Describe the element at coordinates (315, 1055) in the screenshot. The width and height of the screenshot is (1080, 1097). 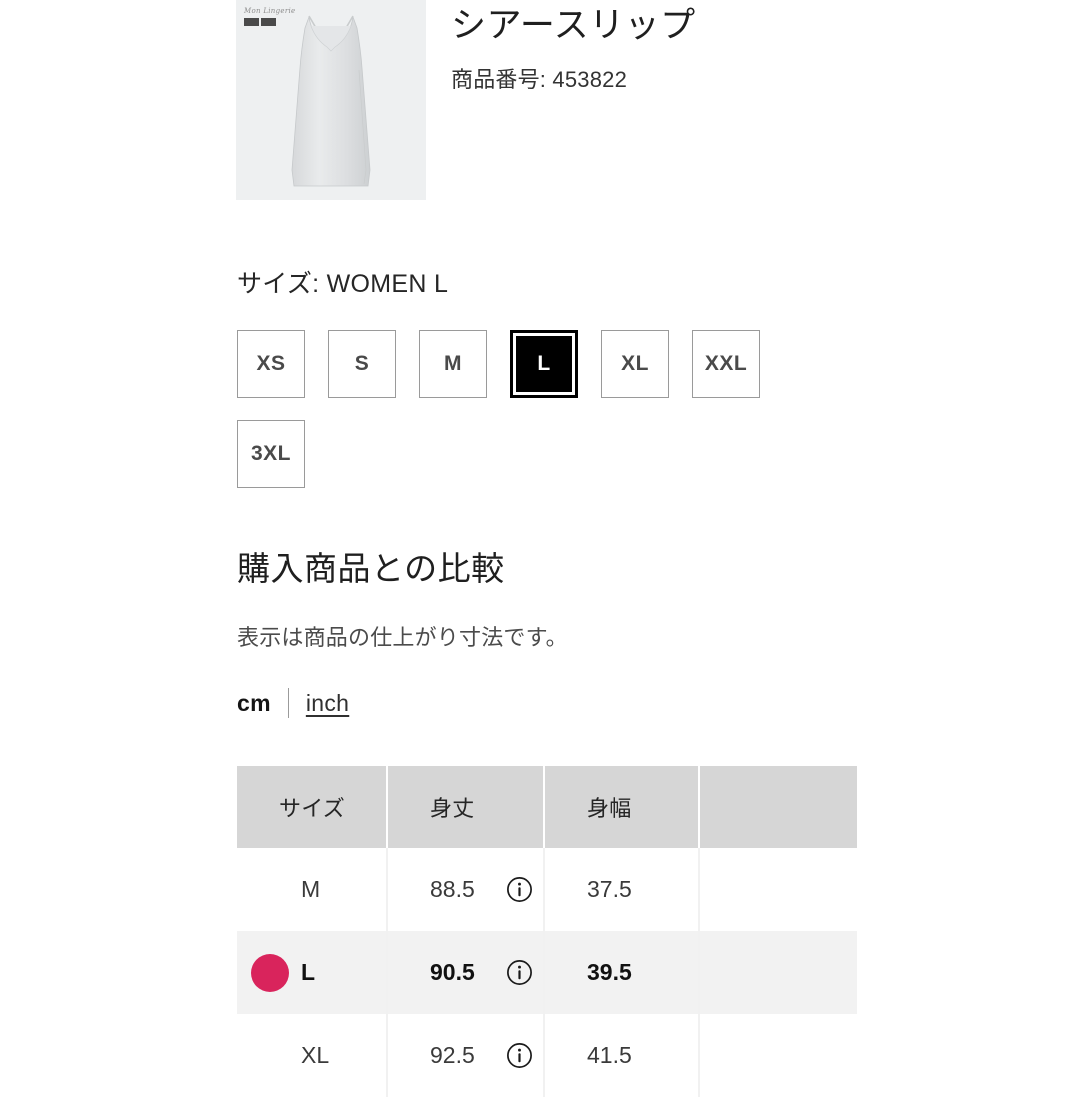
I see `row-size-label: XL` at that location.